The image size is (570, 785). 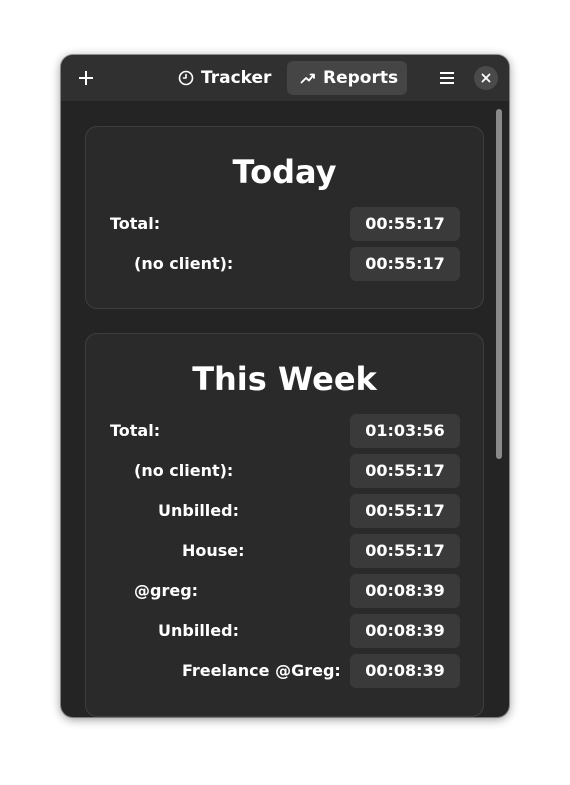 What do you see at coordinates (284, 431) in the screenshot?
I see `week-row-total: Total: 01:03:56` at bounding box center [284, 431].